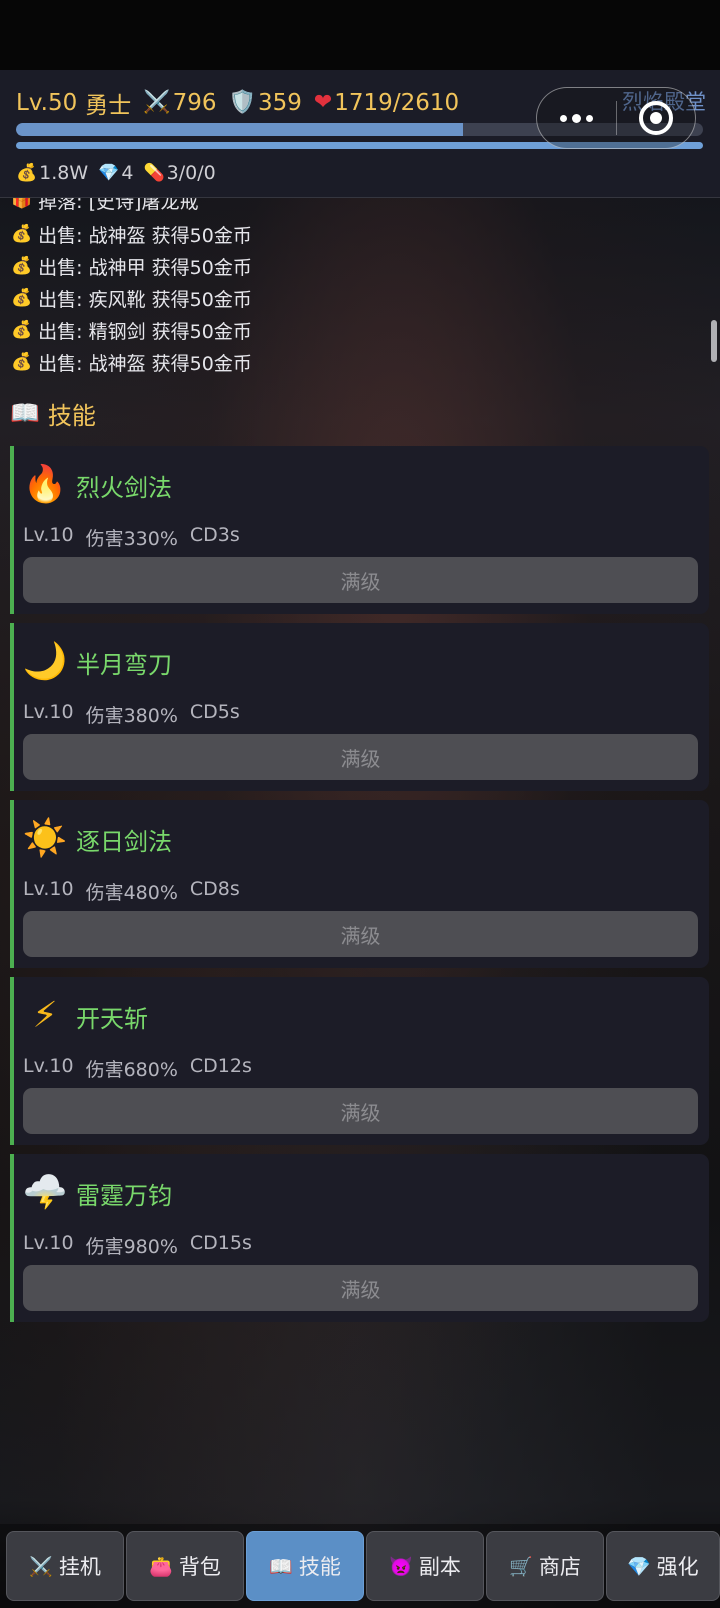 The width and height of the screenshot is (720, 1608). I want to click on skill-header: ☀️ 逐日剑法, so click(97, 839).